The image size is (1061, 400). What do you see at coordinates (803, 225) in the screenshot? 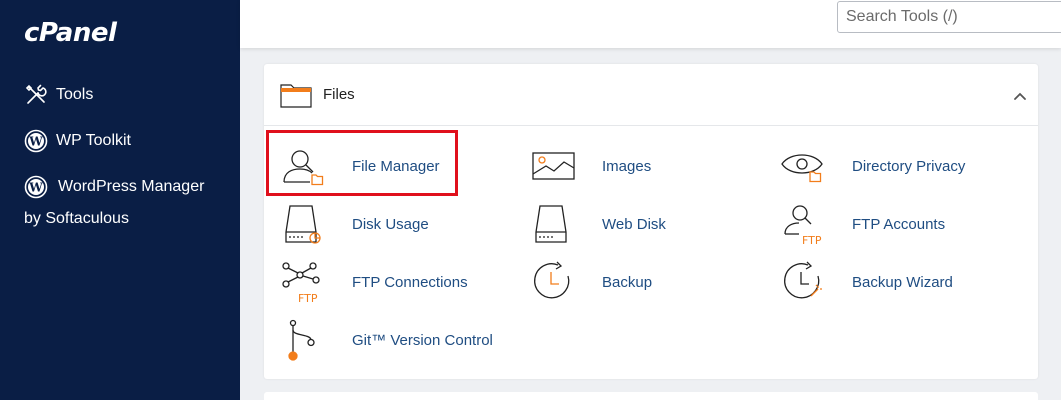
I see `ftp-accounts-icon: FTP` at bounding box center [803, 225].